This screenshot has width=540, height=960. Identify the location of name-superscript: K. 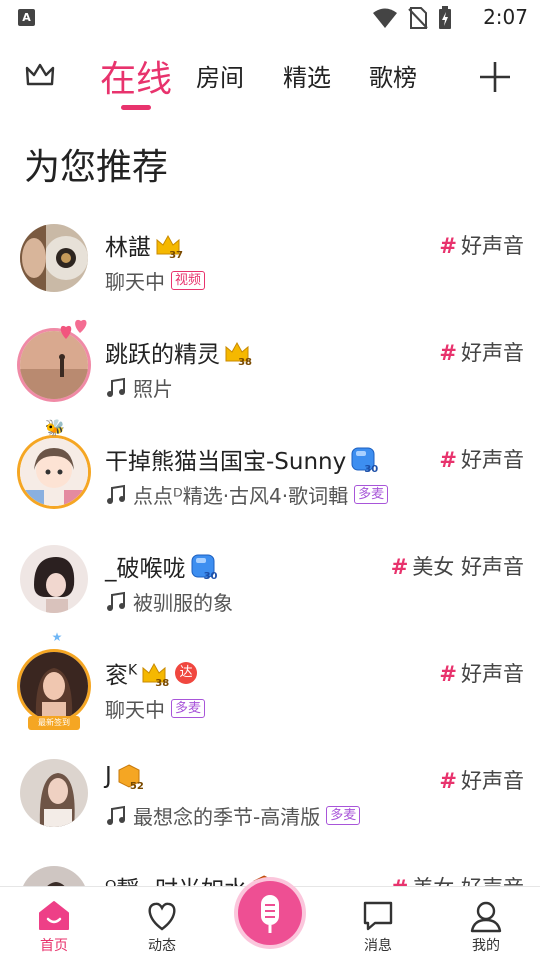
(133, 670).